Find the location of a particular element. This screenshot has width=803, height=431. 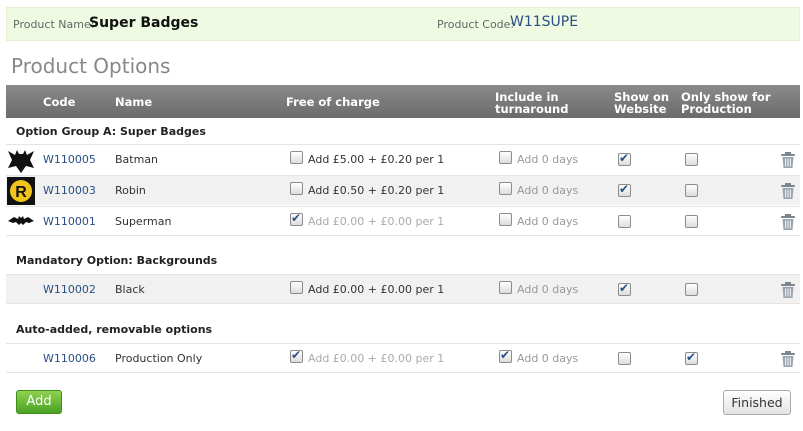

option-name: Black is located at coordinates (130, 289).